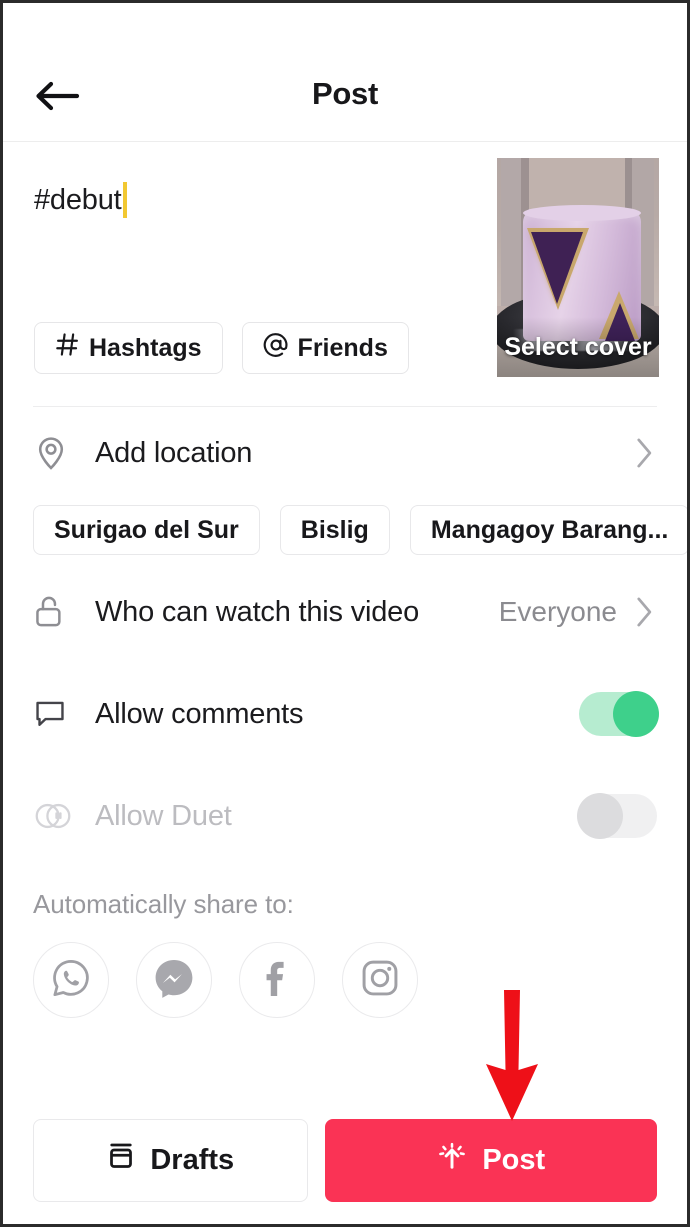  What do you see at coordinates (199, 713) in the screenshot?
I see `allow-comments-label: Allow comments` at bounding box center [199, 713].